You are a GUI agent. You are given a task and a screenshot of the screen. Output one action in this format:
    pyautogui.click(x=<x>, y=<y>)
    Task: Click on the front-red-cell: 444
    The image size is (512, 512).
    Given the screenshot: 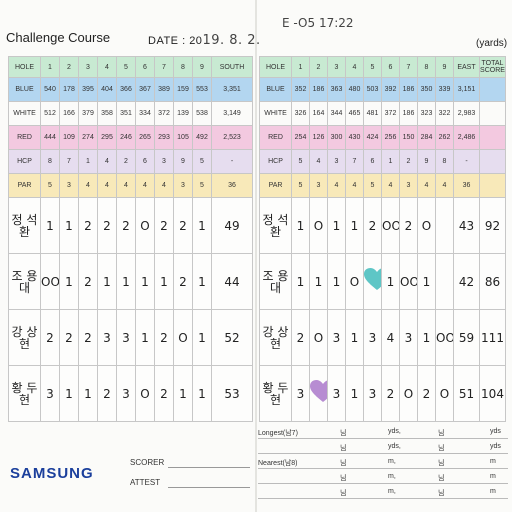 What is the action you would take?
    pyautogui.click(x=50, y=137)
    